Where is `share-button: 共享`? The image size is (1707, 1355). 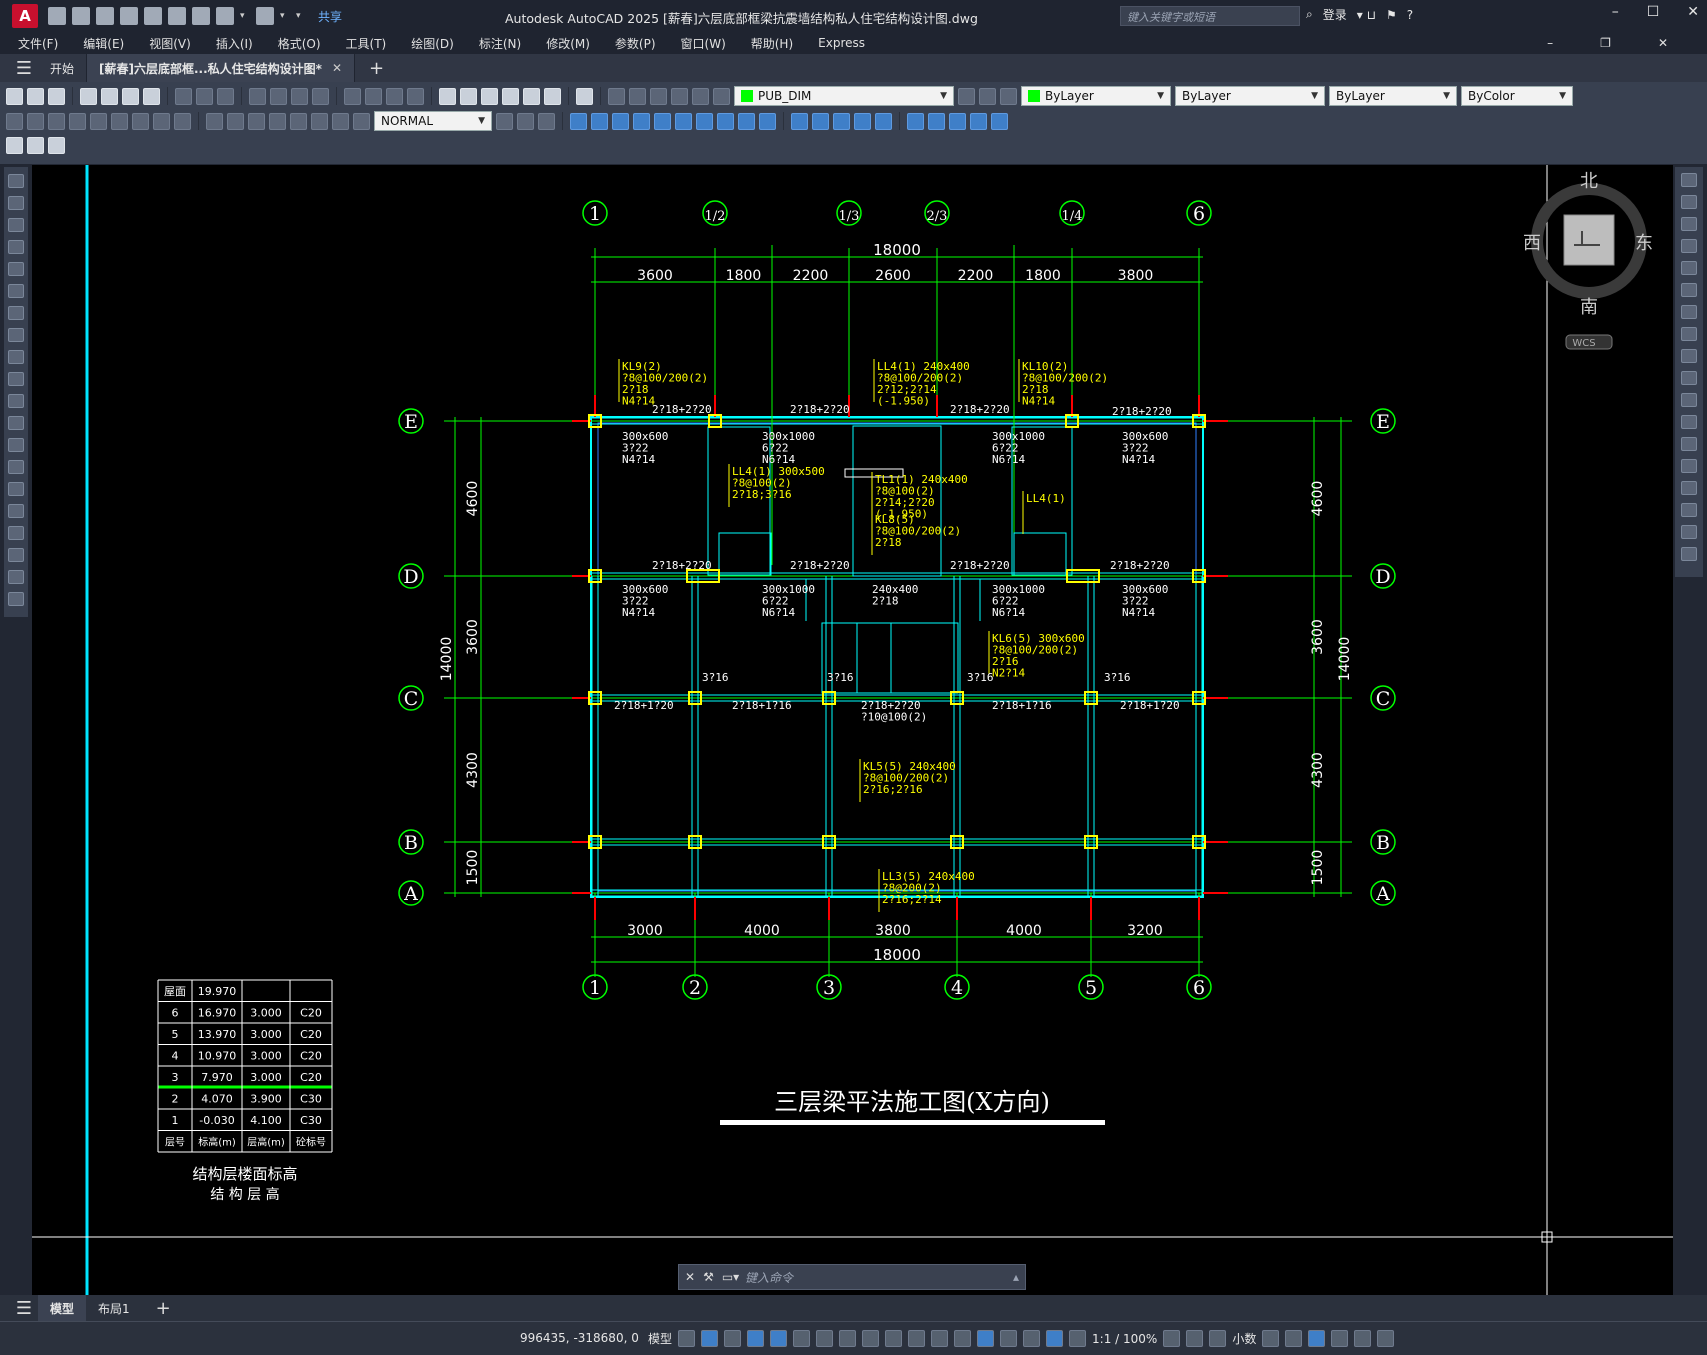 share-button: 共享 is located at coordinates (330, 16).